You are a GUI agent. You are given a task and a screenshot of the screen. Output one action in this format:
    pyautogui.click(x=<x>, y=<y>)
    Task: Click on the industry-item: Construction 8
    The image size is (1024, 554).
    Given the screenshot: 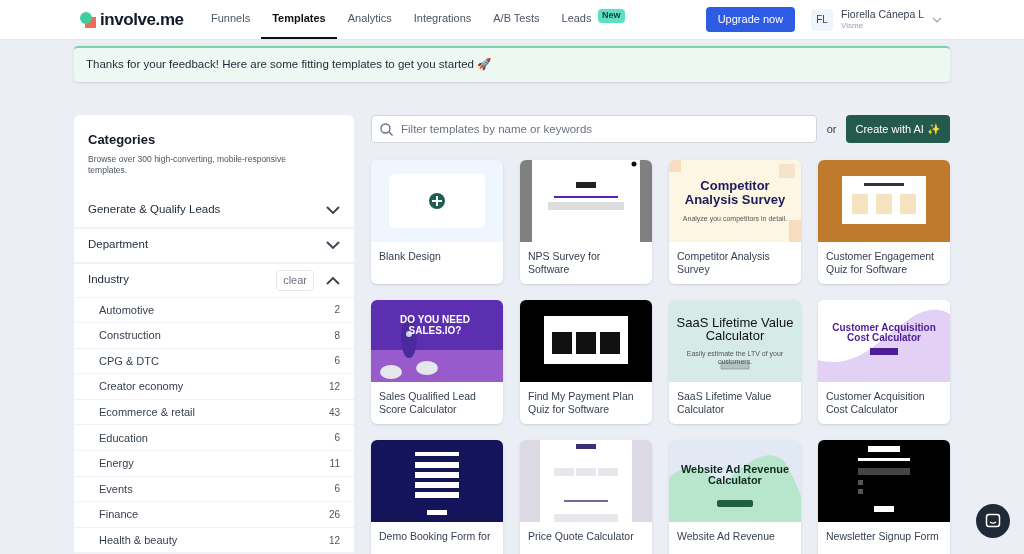 What is the action you would take?
    pyautogui.click(x=214, y=335)
    